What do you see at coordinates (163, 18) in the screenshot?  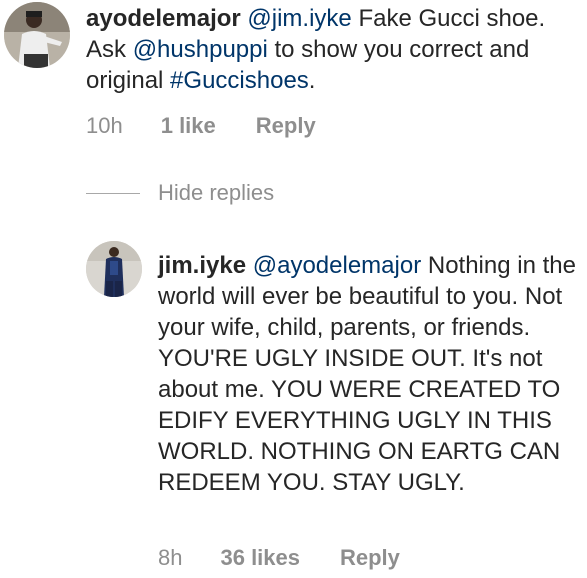 I see `comment-username: ayodelemajor` at bounding box center [163, 18].